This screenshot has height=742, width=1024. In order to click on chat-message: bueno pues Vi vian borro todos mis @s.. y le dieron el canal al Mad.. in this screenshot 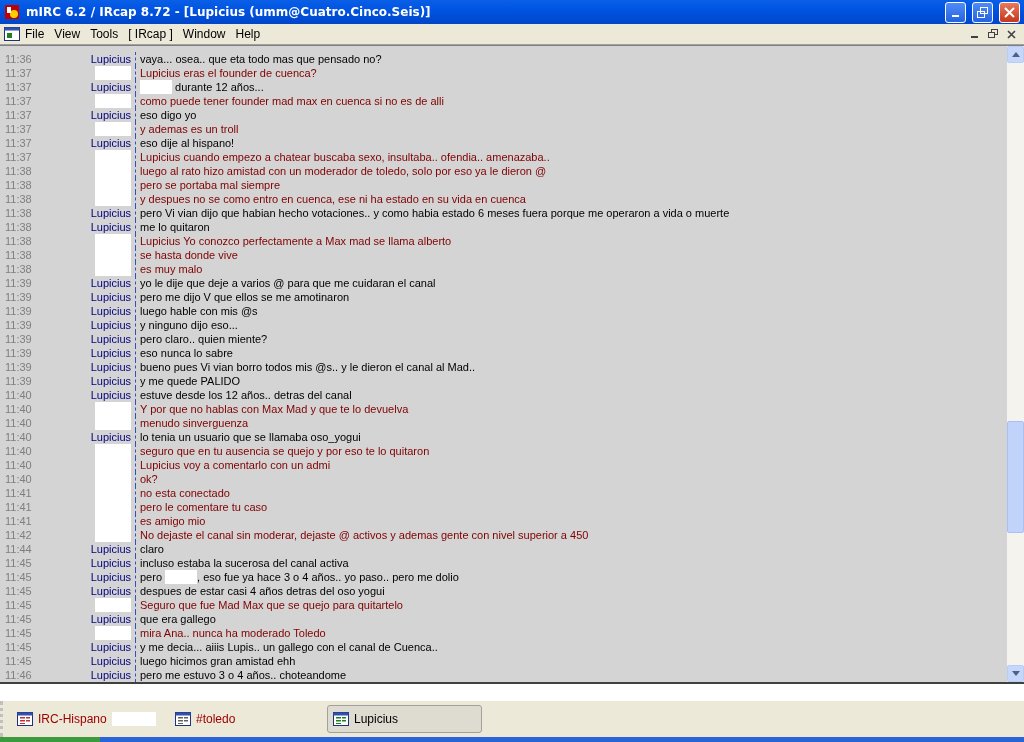, I will do `click(305, 367)`.